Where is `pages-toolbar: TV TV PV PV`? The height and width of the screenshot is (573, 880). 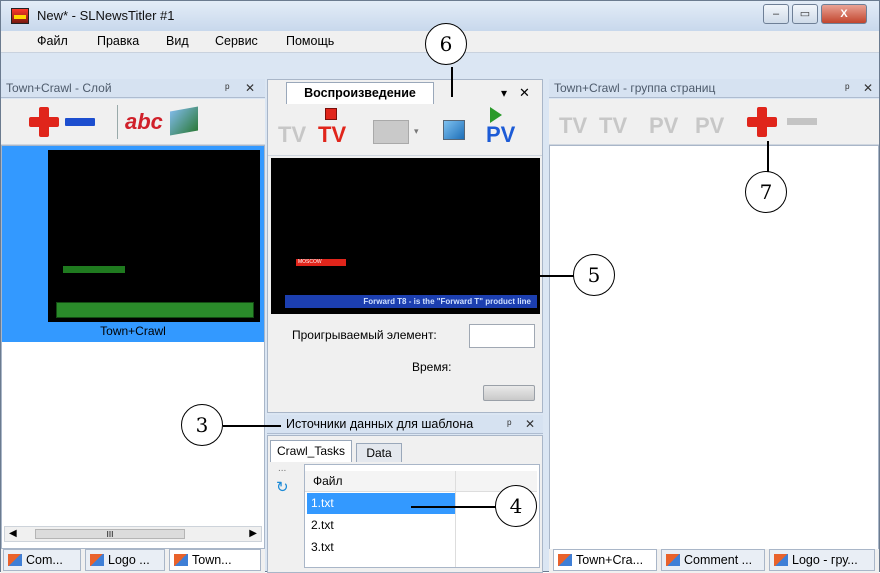 pages-toolbar: TV TV PV PV is located at coordinates (714, 122).